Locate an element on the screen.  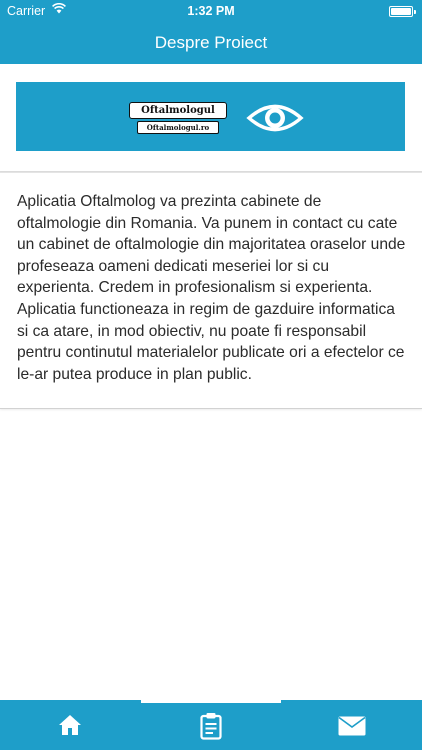
clock: 1:32 PM is located at coordinates (211, 11).